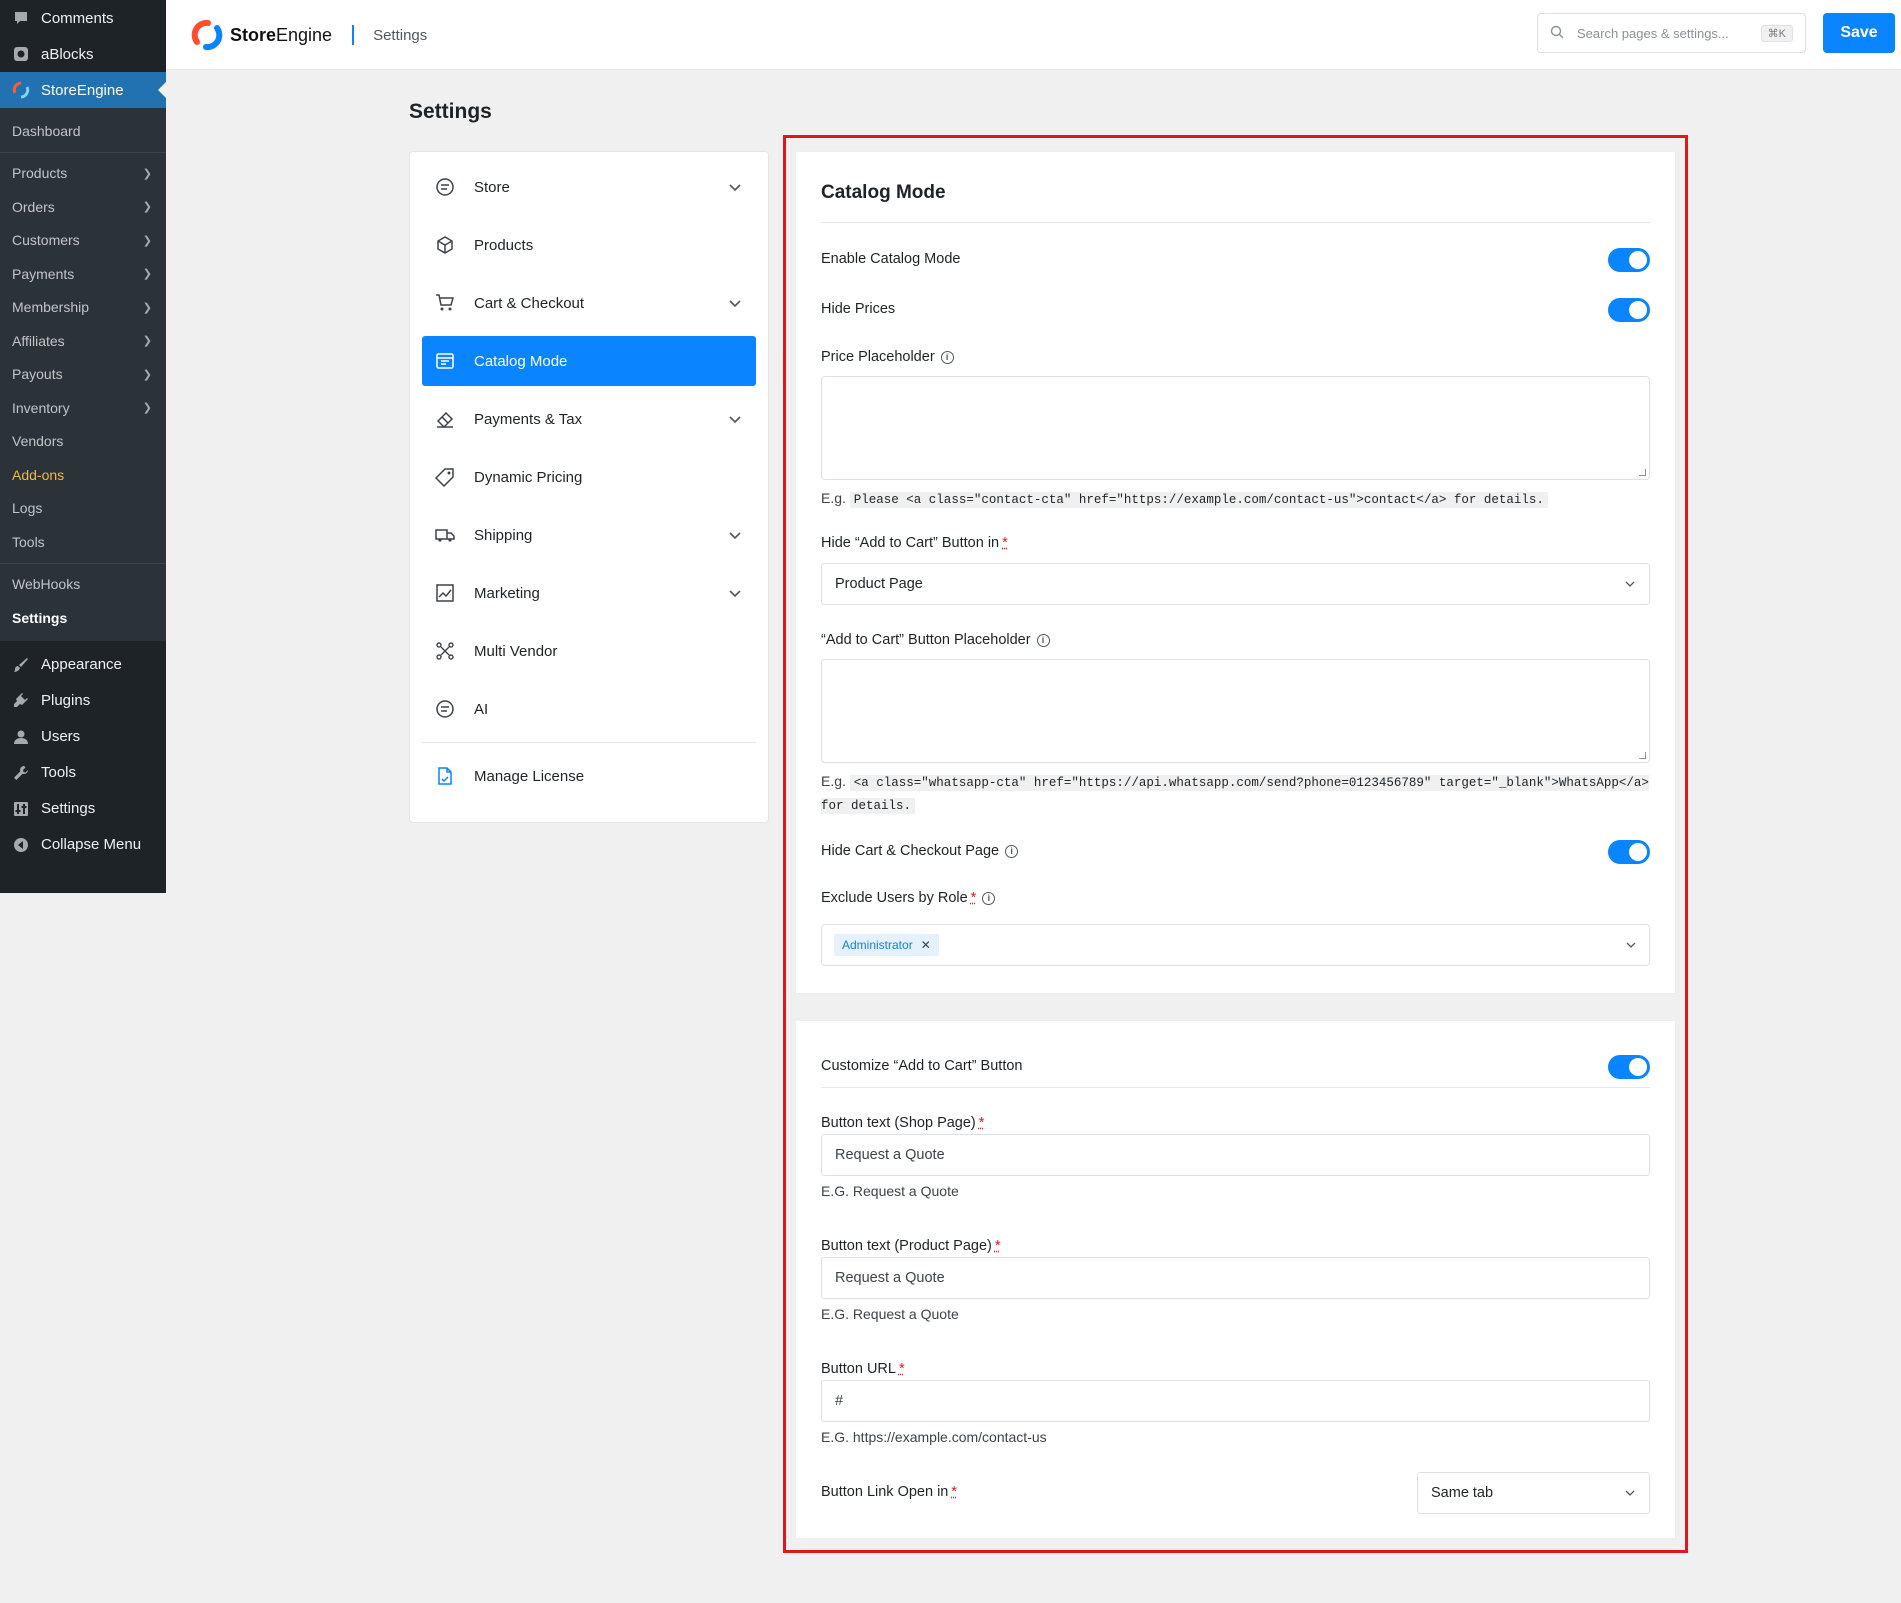  Describe the element at coordinates (46, 584) in the screenshot. I see `submenu-webhooks-label: WebHooks` at that location.